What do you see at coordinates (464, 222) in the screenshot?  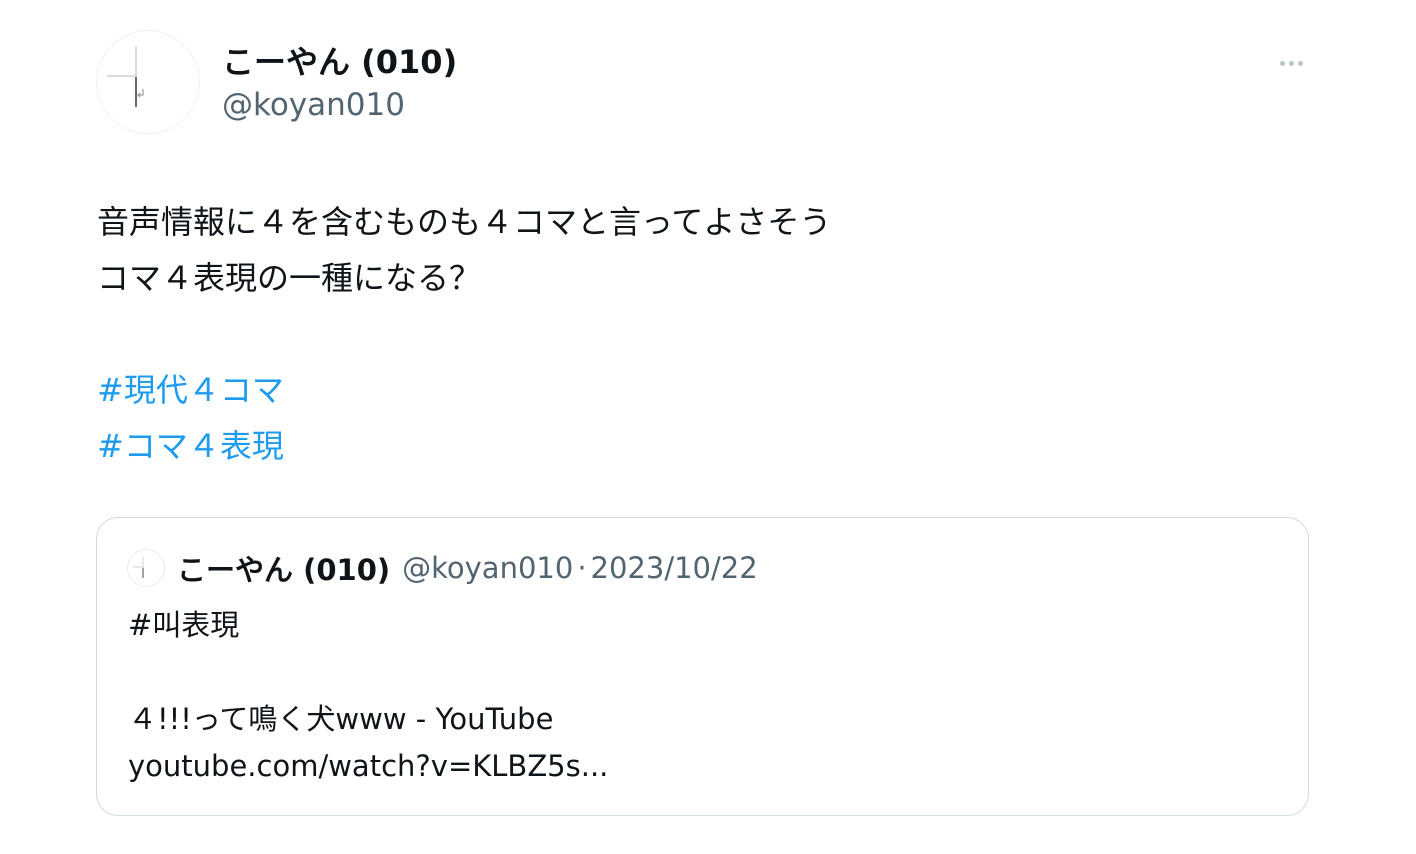 I see `tweet-text-line: 音声情報に４を含むものも４コマと言ってよさそう` at bounding box center [464, 222].